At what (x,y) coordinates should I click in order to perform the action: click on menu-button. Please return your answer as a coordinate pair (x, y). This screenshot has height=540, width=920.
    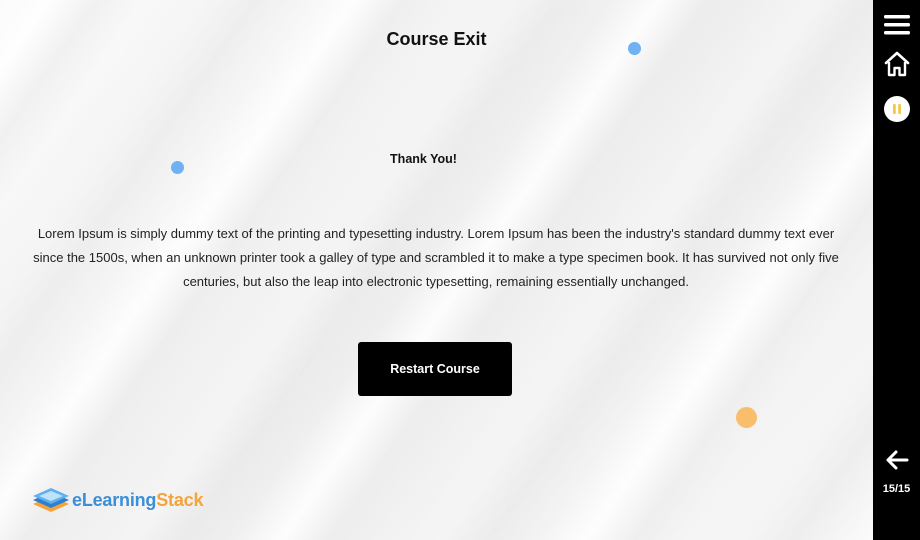
    Looking at the image, I should click on (896, 25).